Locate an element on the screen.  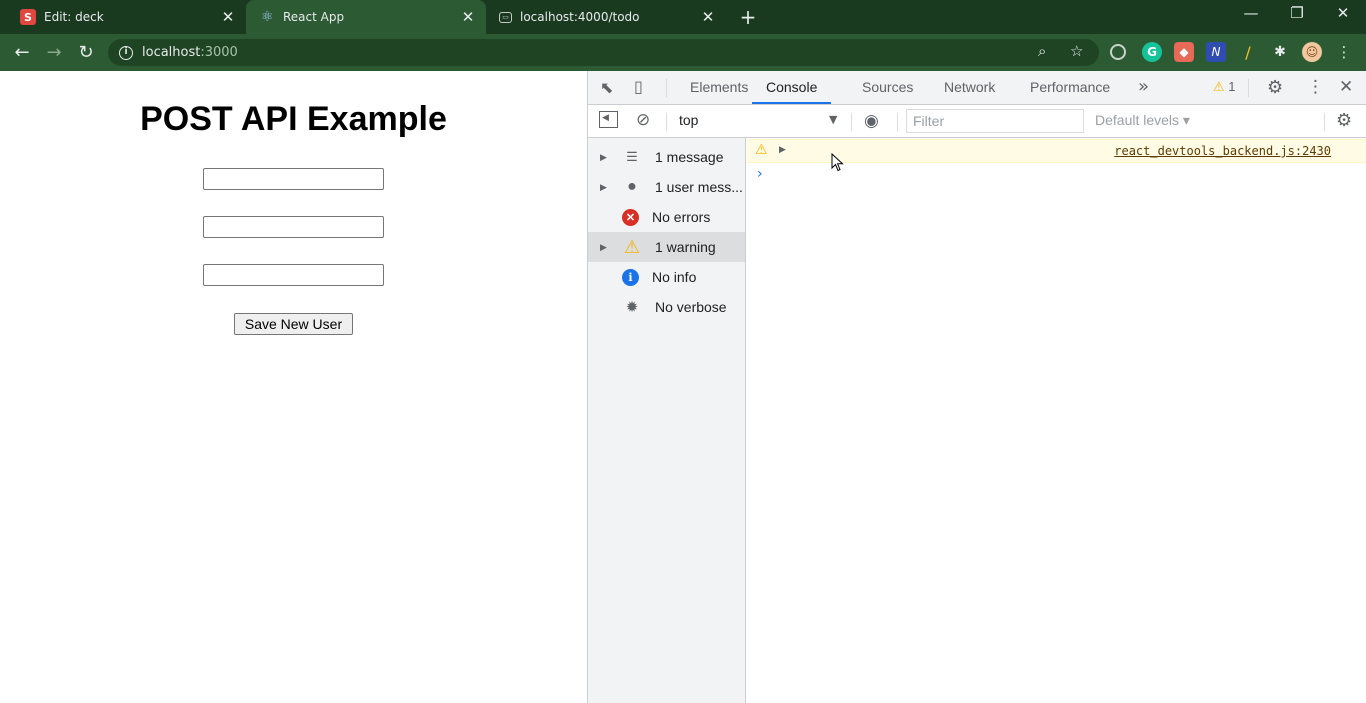
console-toolbar: ◀ ⊘ top ▼ ◉ Filter Default levels ▾ ⚙ is located at coordinates (977, 121).